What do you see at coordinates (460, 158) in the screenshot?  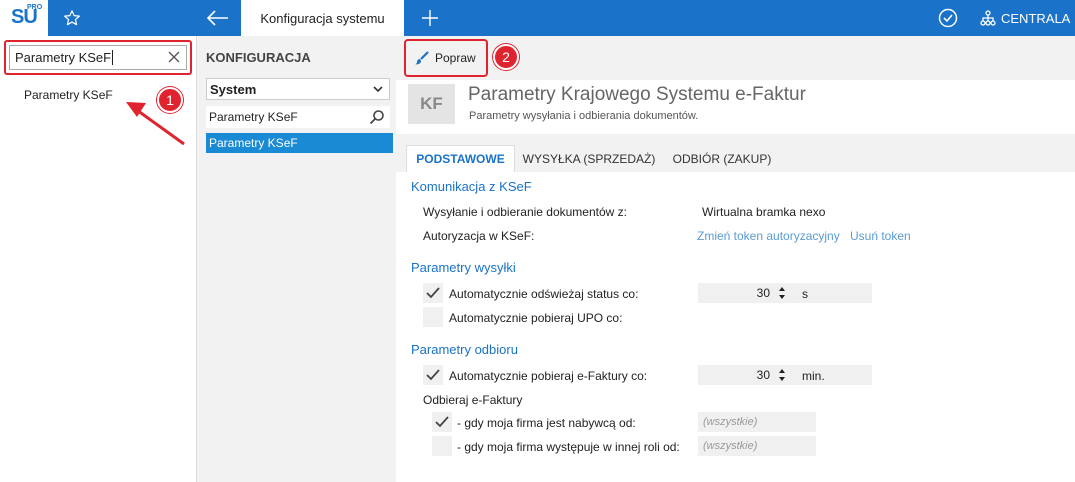 I see `tab-podstawowe: PODSTAWOWE` at bounding box center [460, 158].